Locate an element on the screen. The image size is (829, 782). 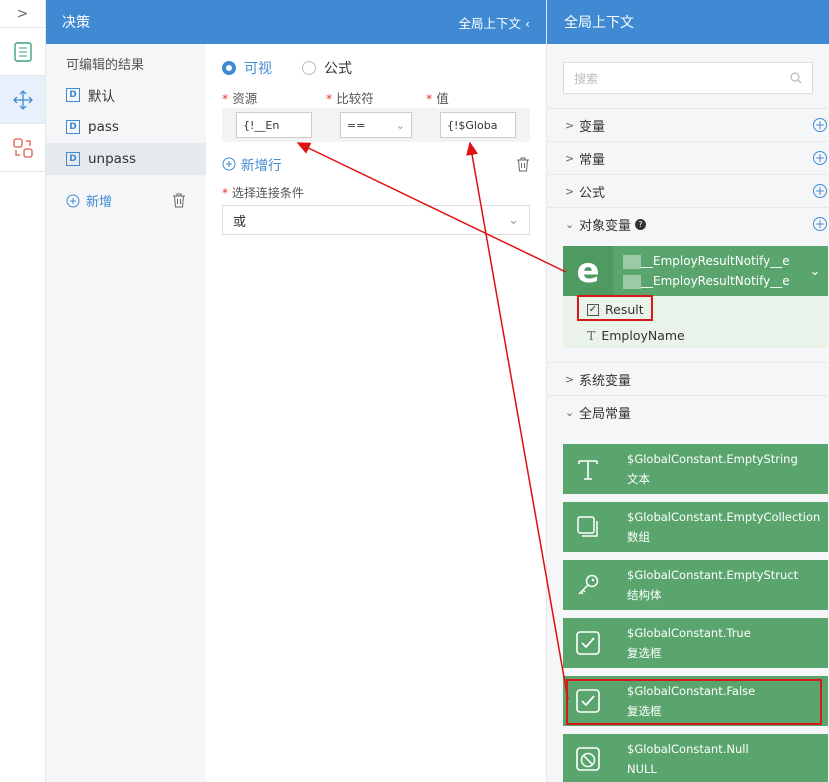
constant-true: $GlobalConstant.True 复选框 is located at coordinates (695, 643).